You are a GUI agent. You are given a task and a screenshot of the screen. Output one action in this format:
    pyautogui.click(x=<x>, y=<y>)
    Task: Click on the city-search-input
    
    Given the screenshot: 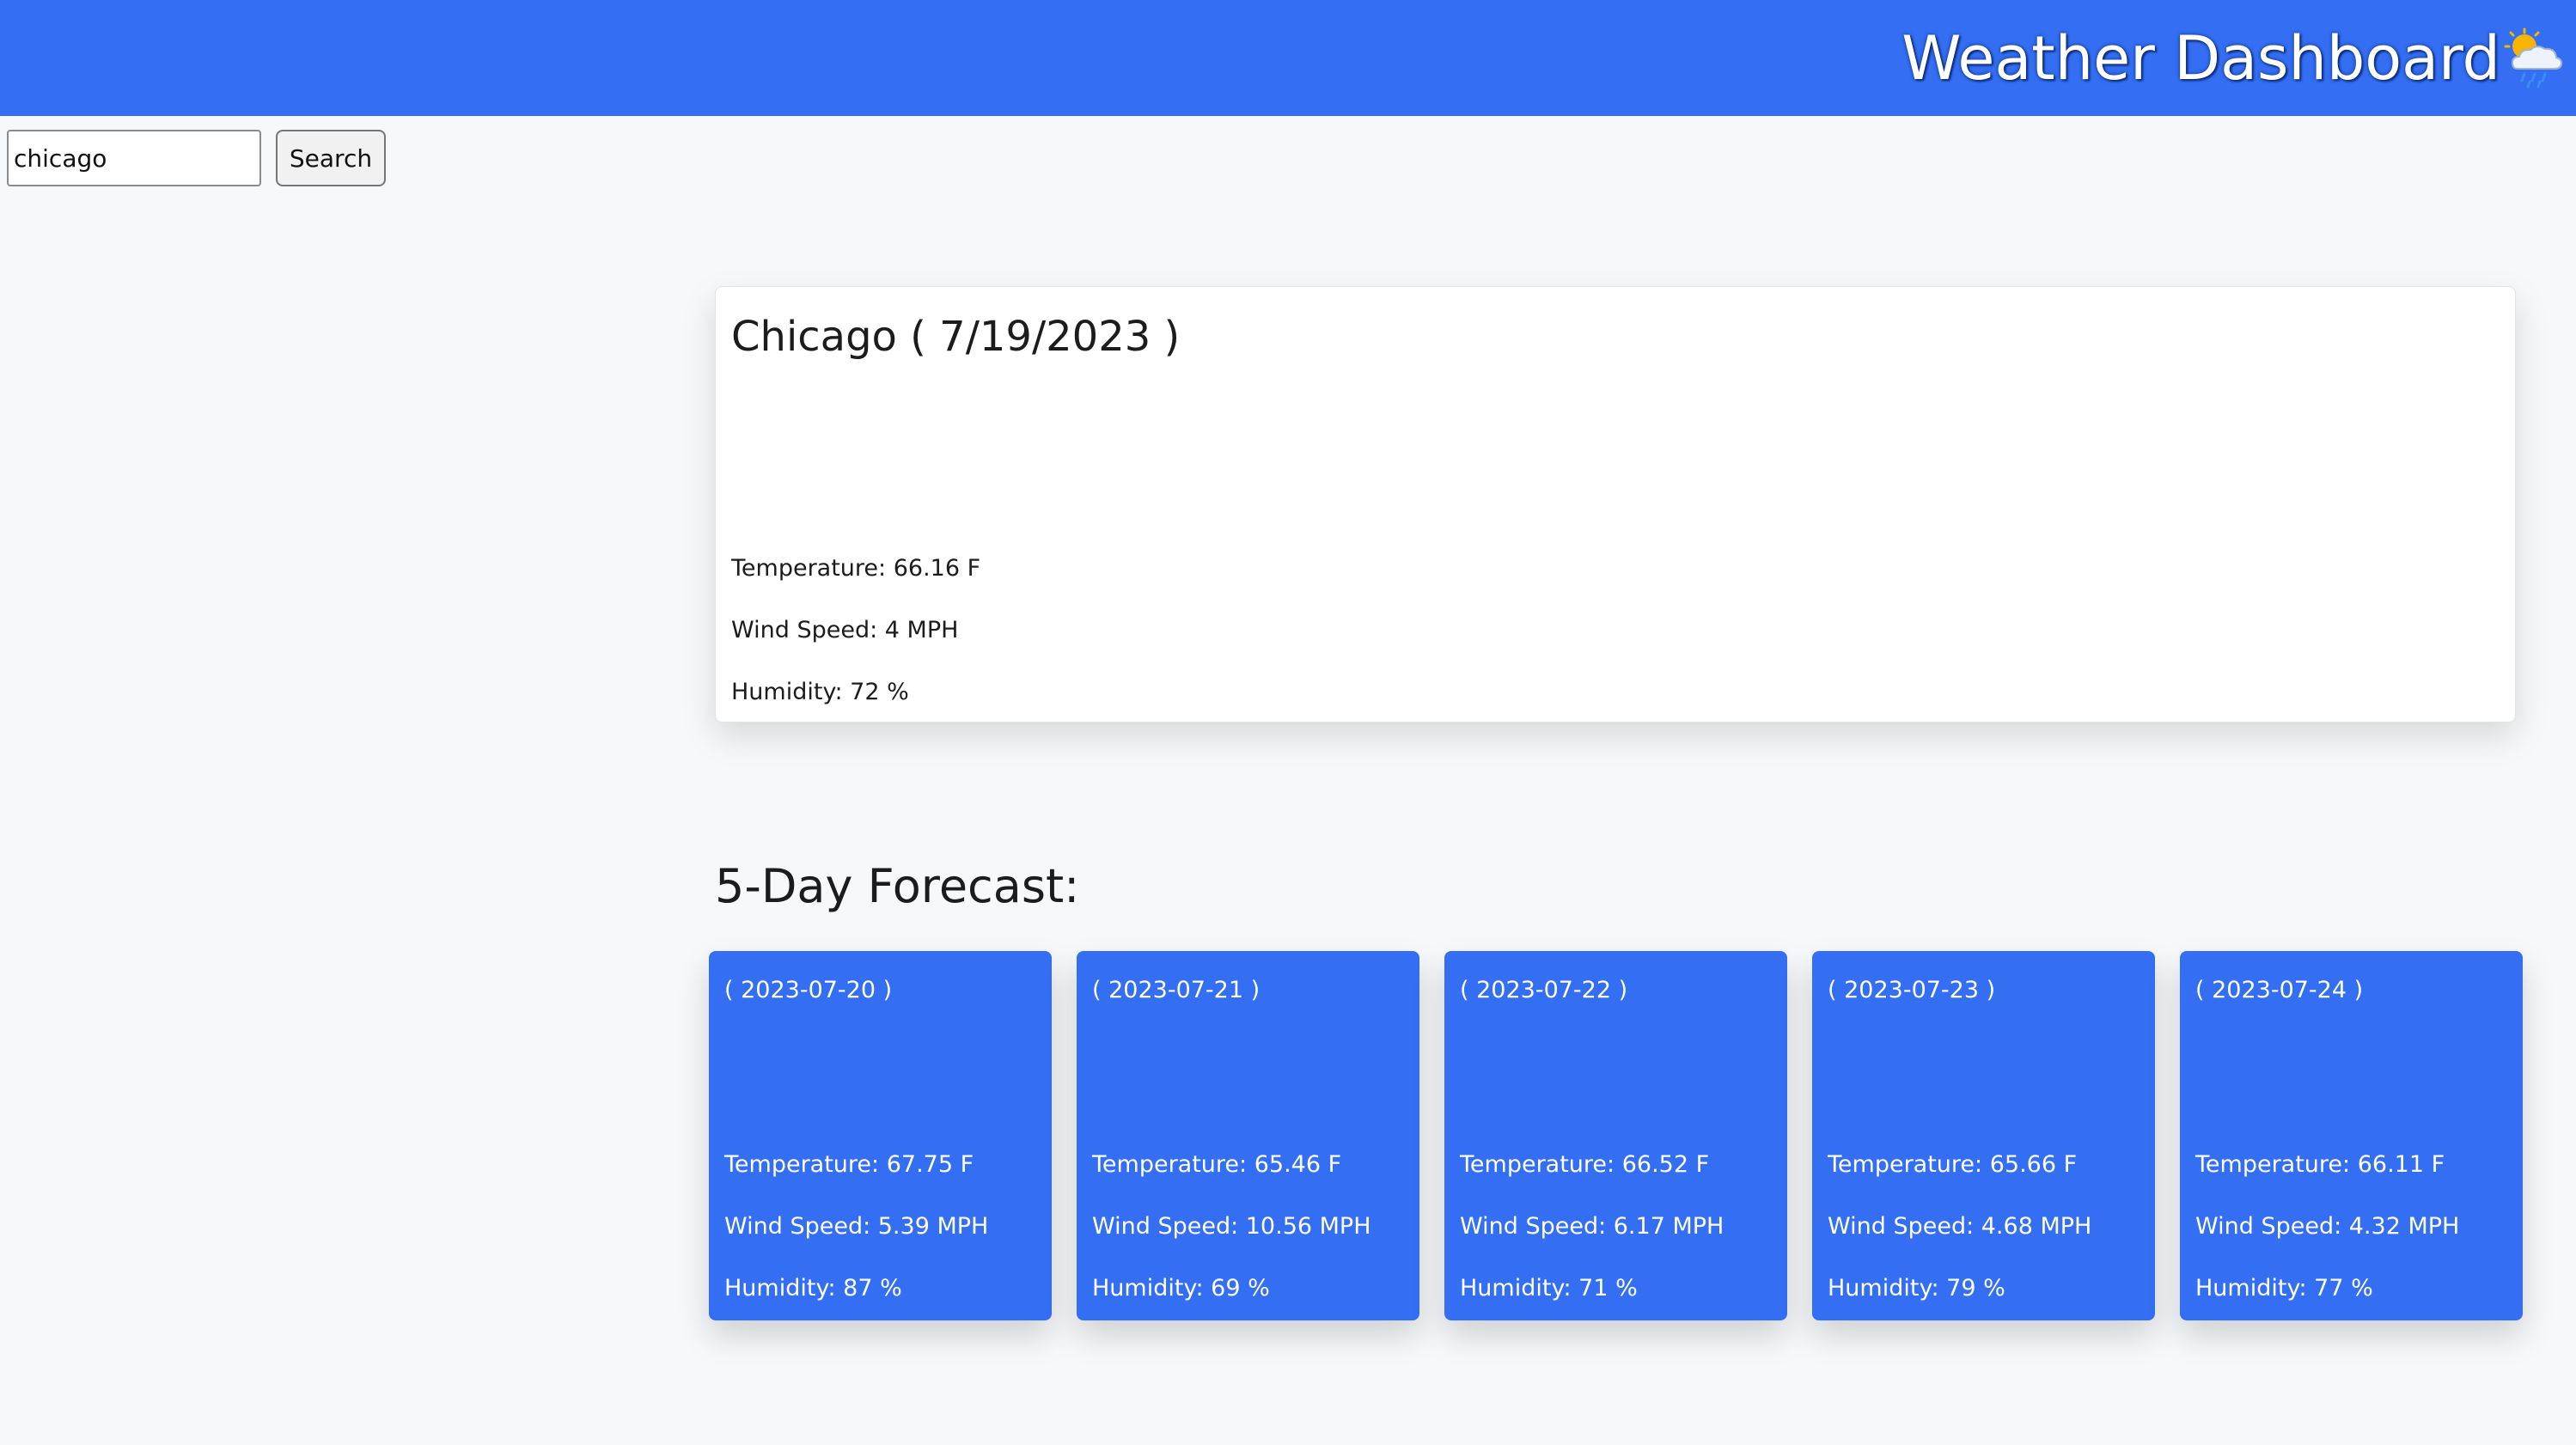 What is the action you would take?
    pyautogui.click(x=134, y=158)
    